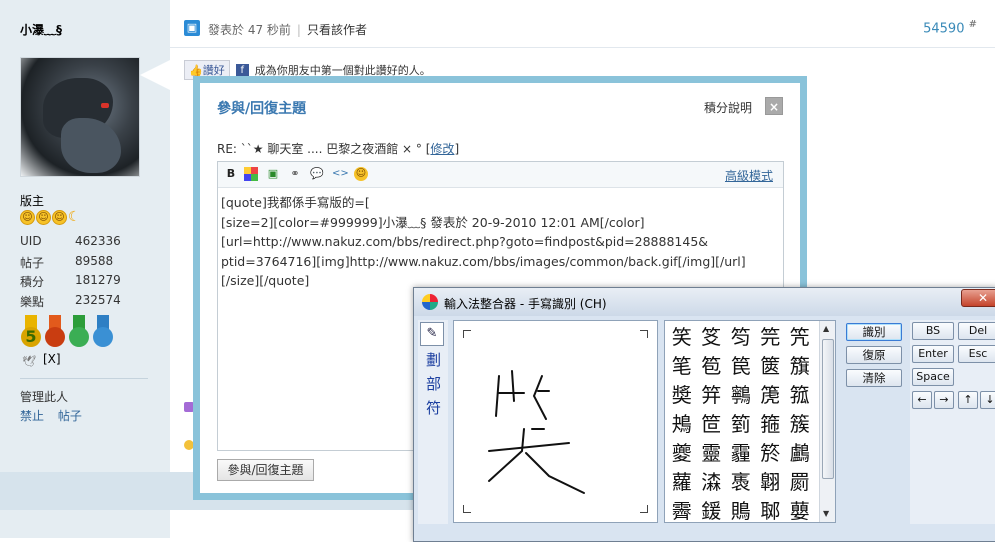 The image size is (995, 542). I want to click on code-icon: <>, so click(340, 174).